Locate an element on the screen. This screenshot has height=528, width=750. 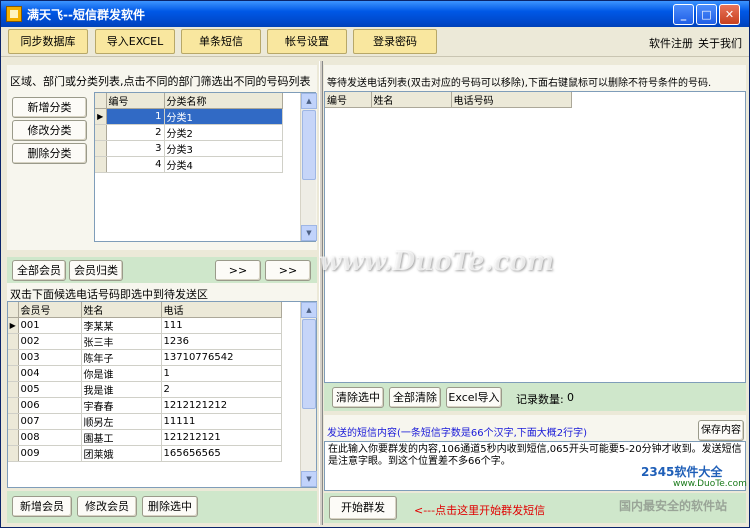
cell-name: 園基工 is located at coordinates (121, 437).